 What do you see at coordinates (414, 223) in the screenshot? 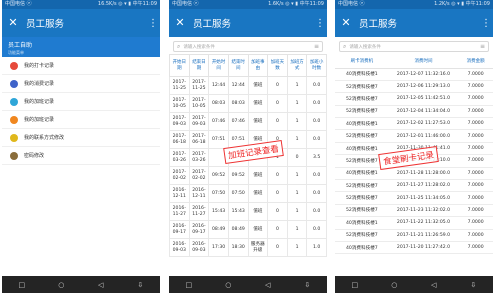
I see `table-row: 40消费科技楼1 2017-11-22 11:32:05.0 7.0000` at bounding box center [414, 223].